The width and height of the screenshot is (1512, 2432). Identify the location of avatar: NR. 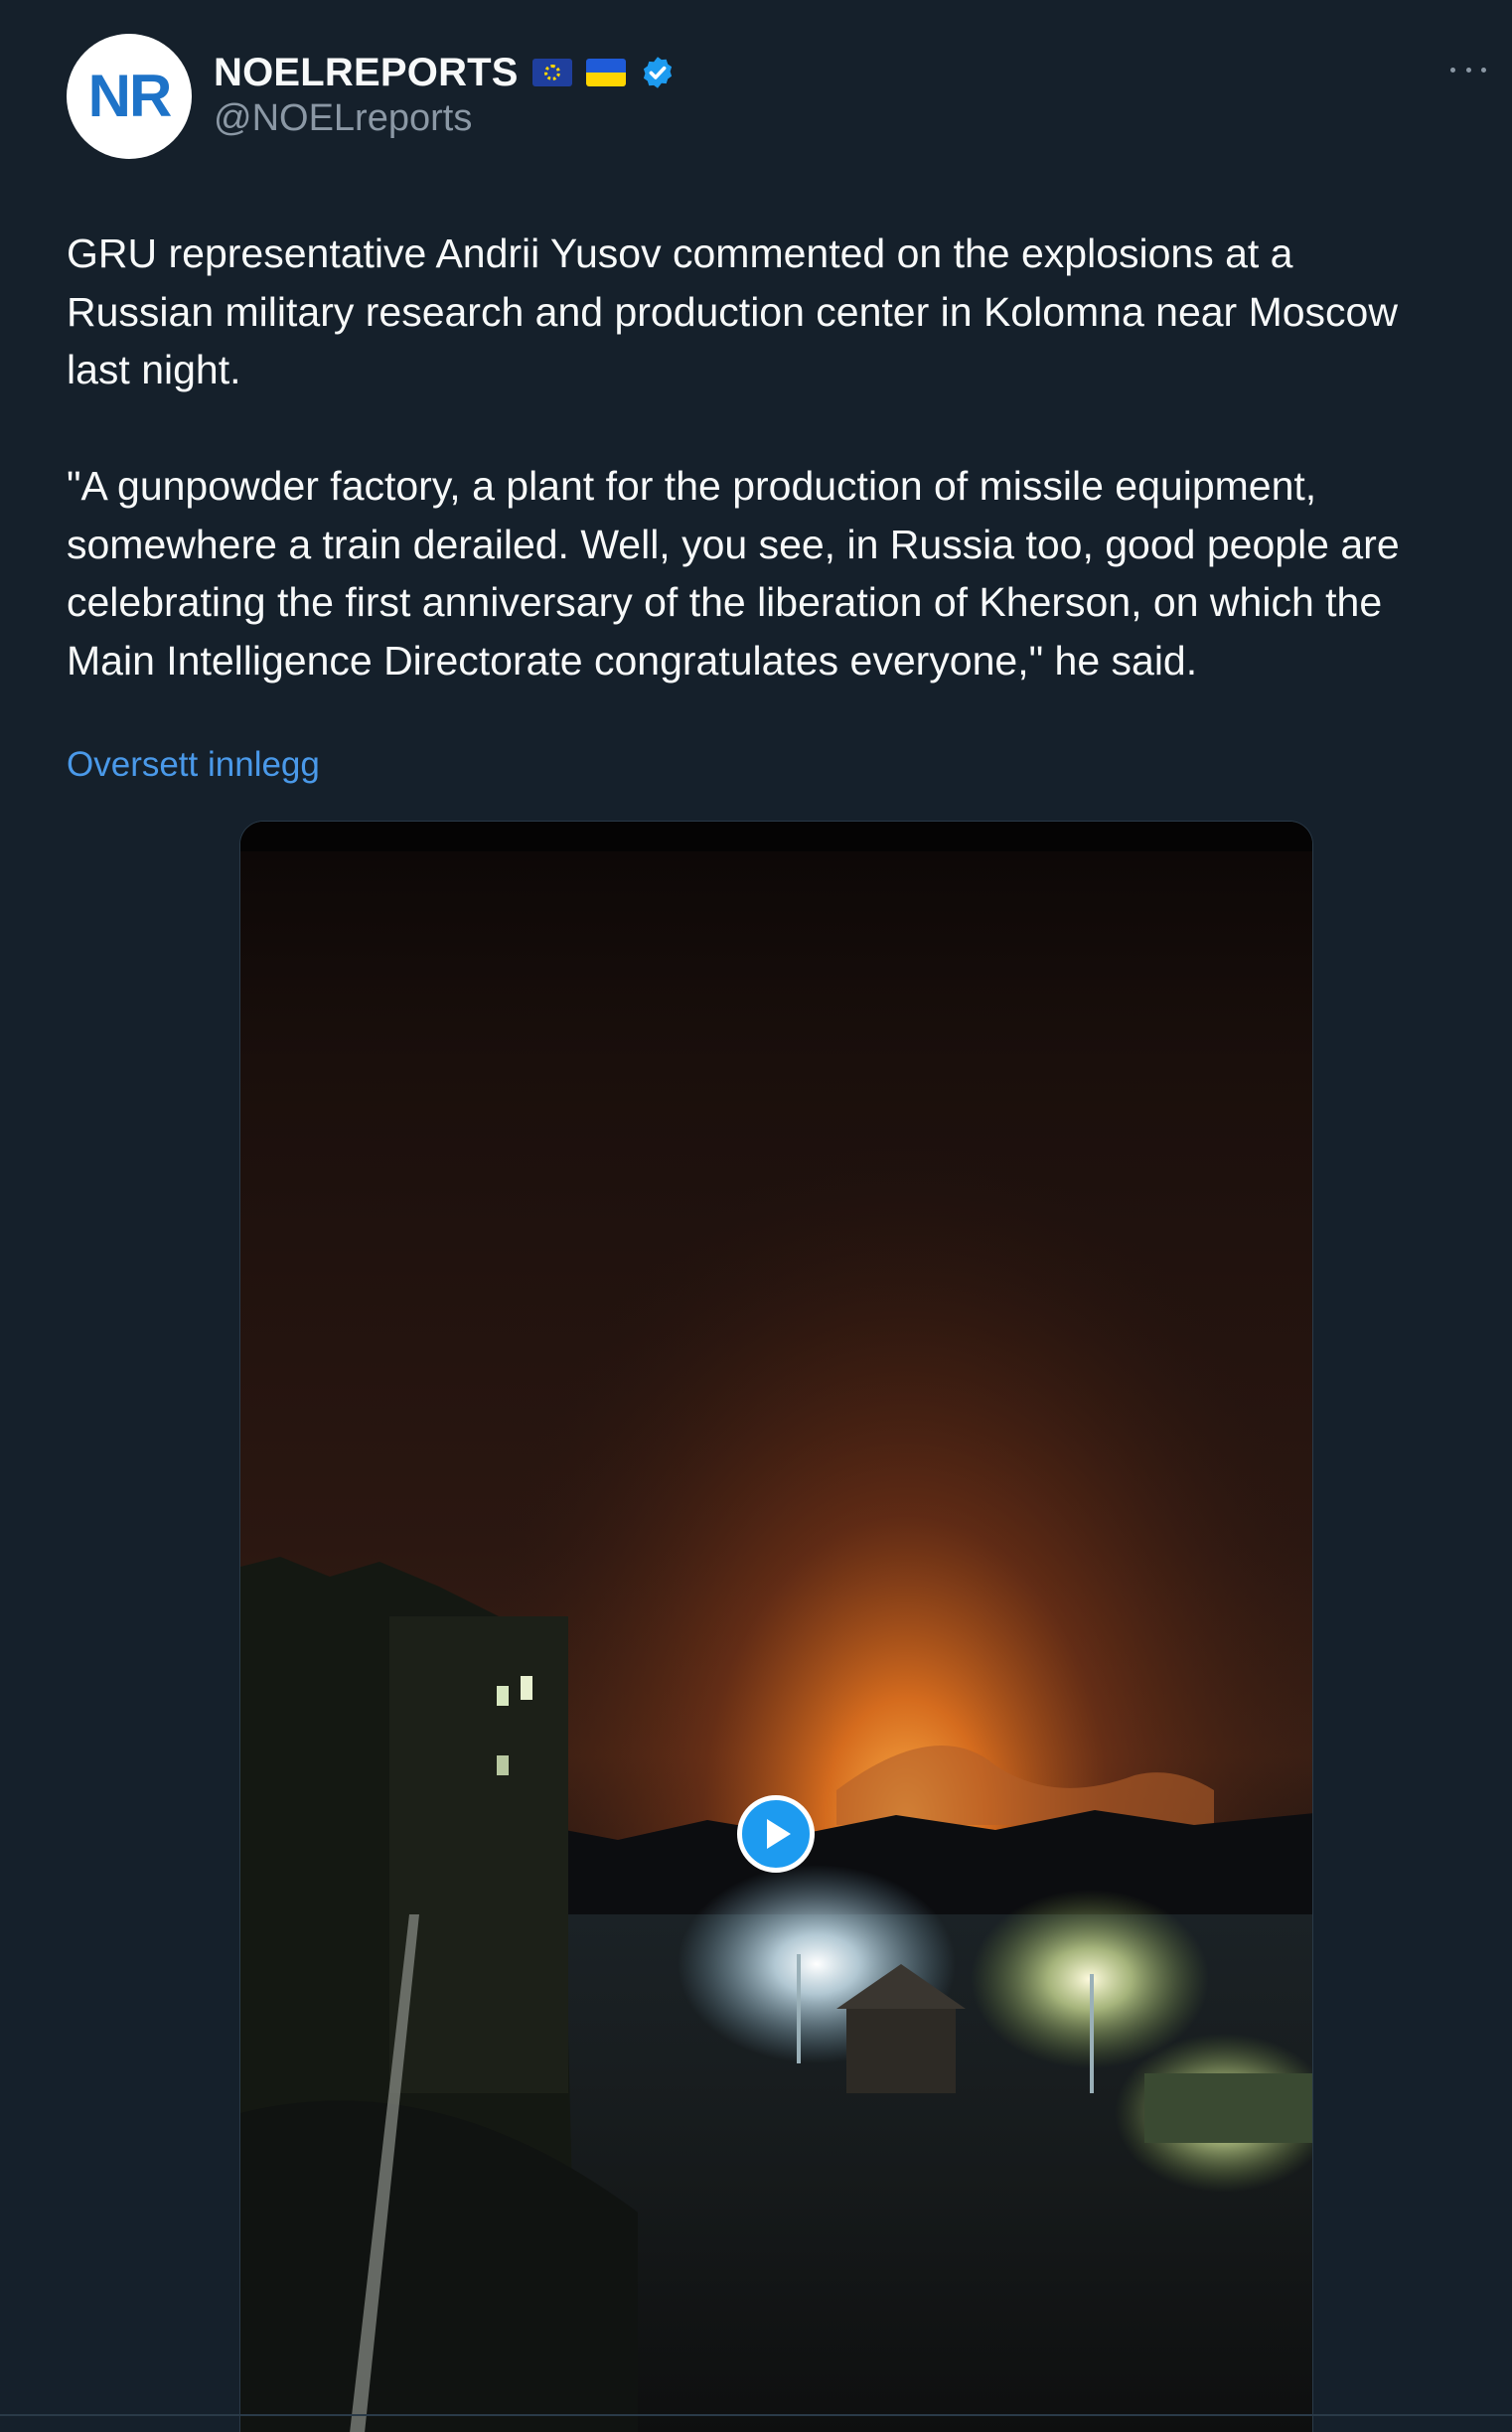
(129, 96).